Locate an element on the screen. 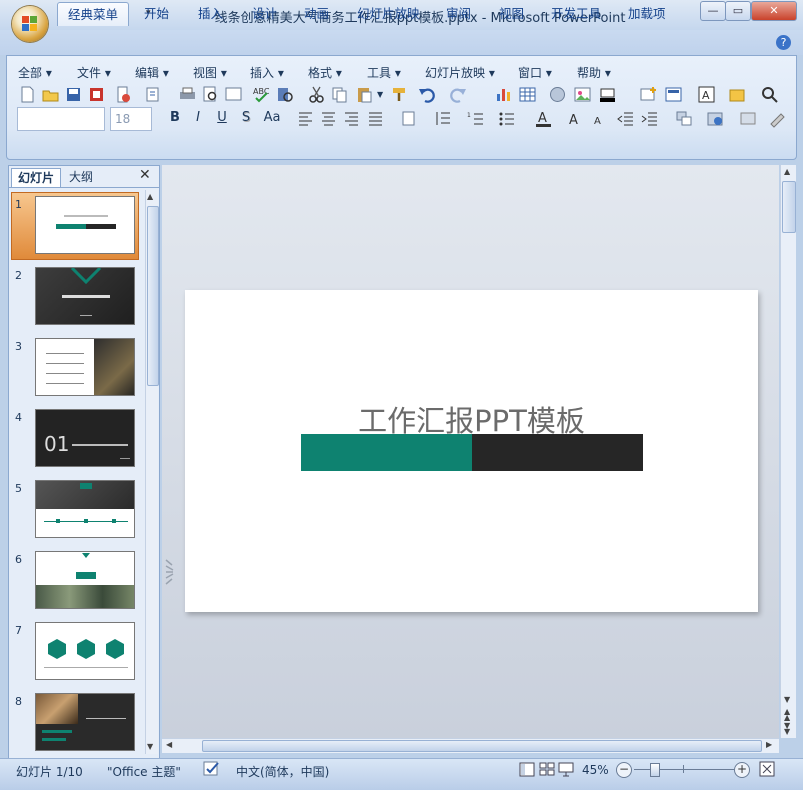 The image size is (803, 790). new-slide-icon is located at coordinates (648, 94).